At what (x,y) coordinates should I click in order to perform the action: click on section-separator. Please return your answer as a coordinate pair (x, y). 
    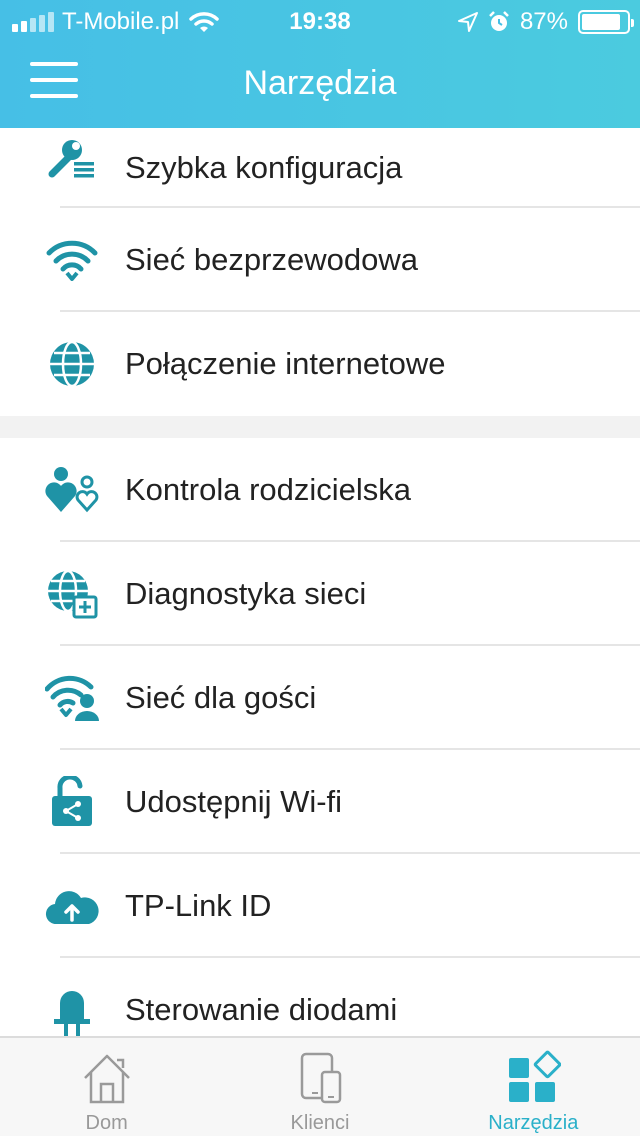
    Looking at the image, I should click on (320, 427).